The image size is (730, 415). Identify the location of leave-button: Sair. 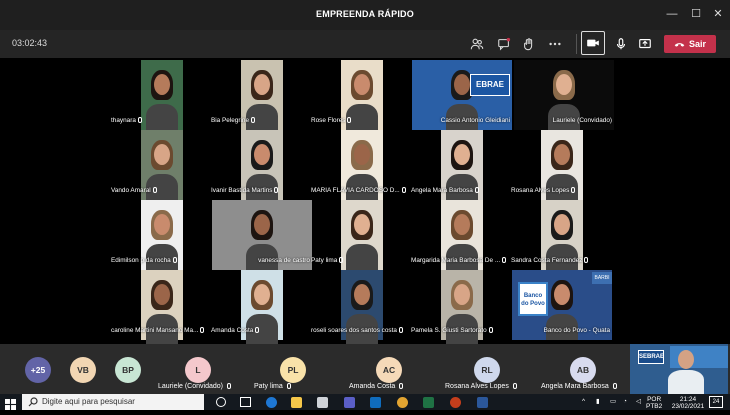
(690, 44).